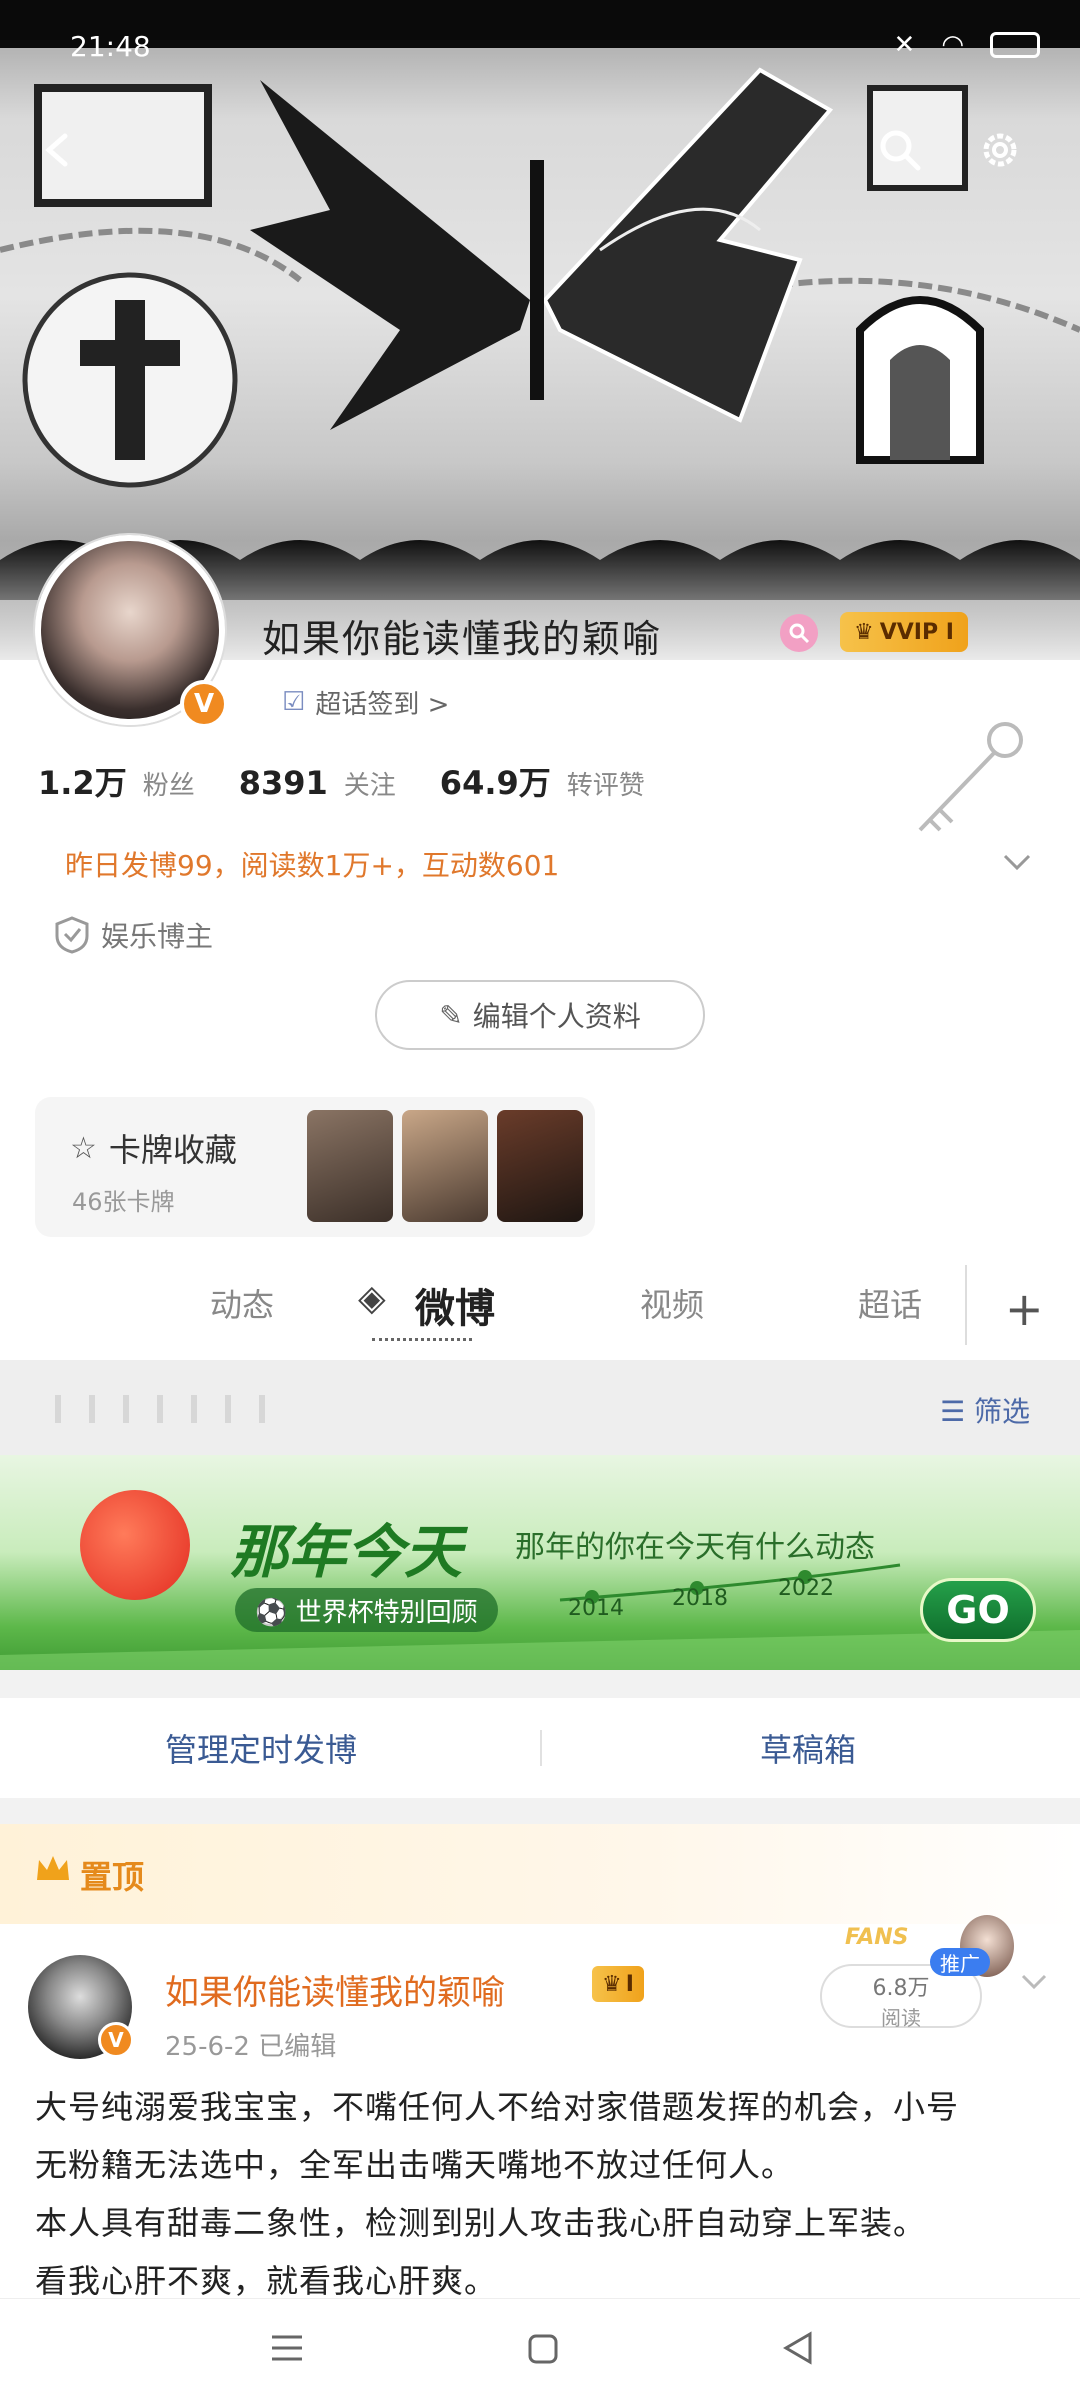  What do you see at coordinates (481, 2223) in the screenshot?
I see `post-text-line: 本人具有甜毒二象性，检测到别人攻击我心肝自动穿上军装。` at bounding box center [481, 2223].